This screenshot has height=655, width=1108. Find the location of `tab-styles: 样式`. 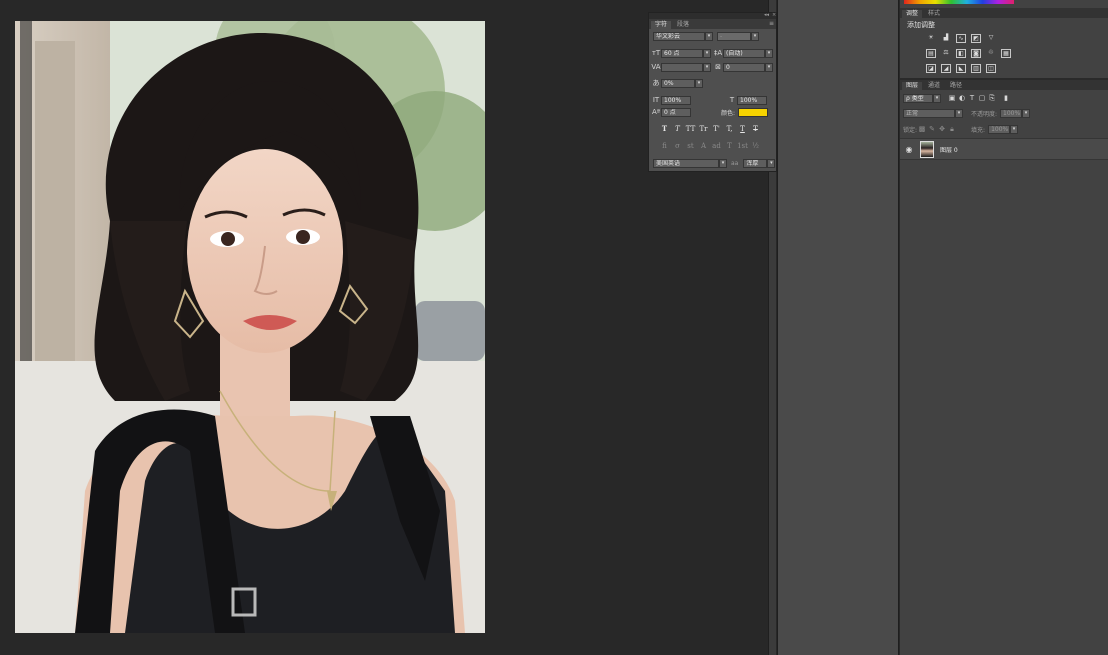

tab-styles: 样式 is located at coordinates (934, 14).